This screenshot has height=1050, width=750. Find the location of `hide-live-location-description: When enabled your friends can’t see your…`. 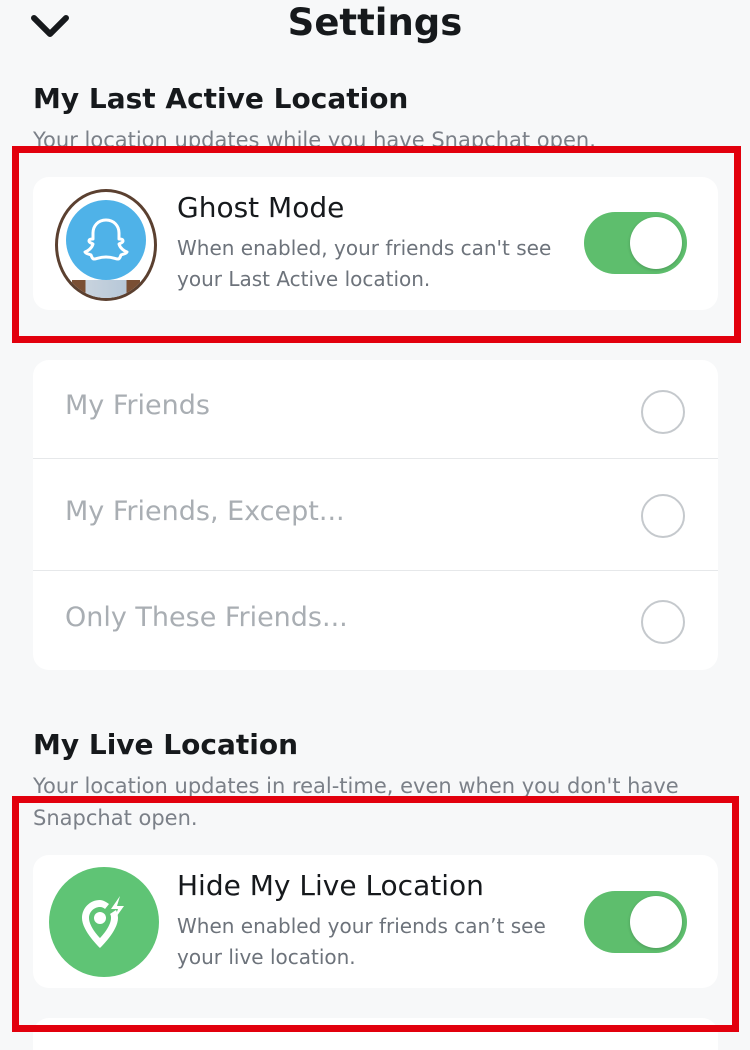

hide-live-location-description: When enabled your friends can’t see your… is located at coordinates (361, 941).